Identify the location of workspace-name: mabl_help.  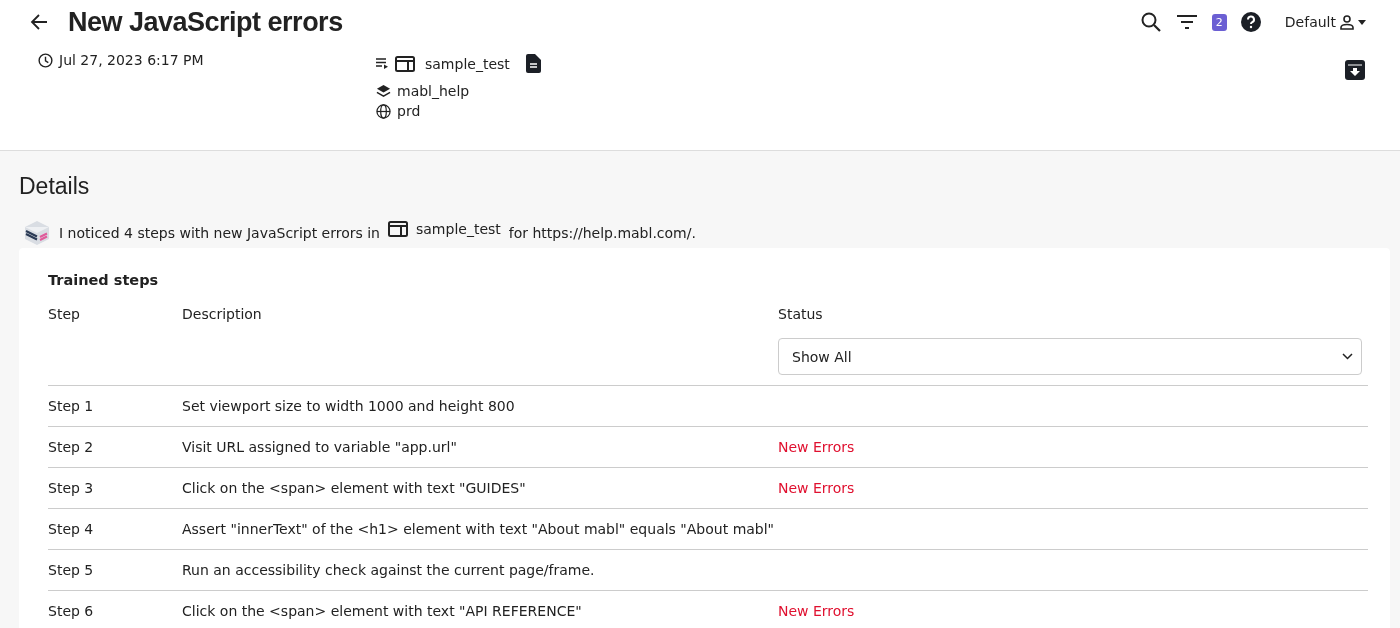
(433, 91).